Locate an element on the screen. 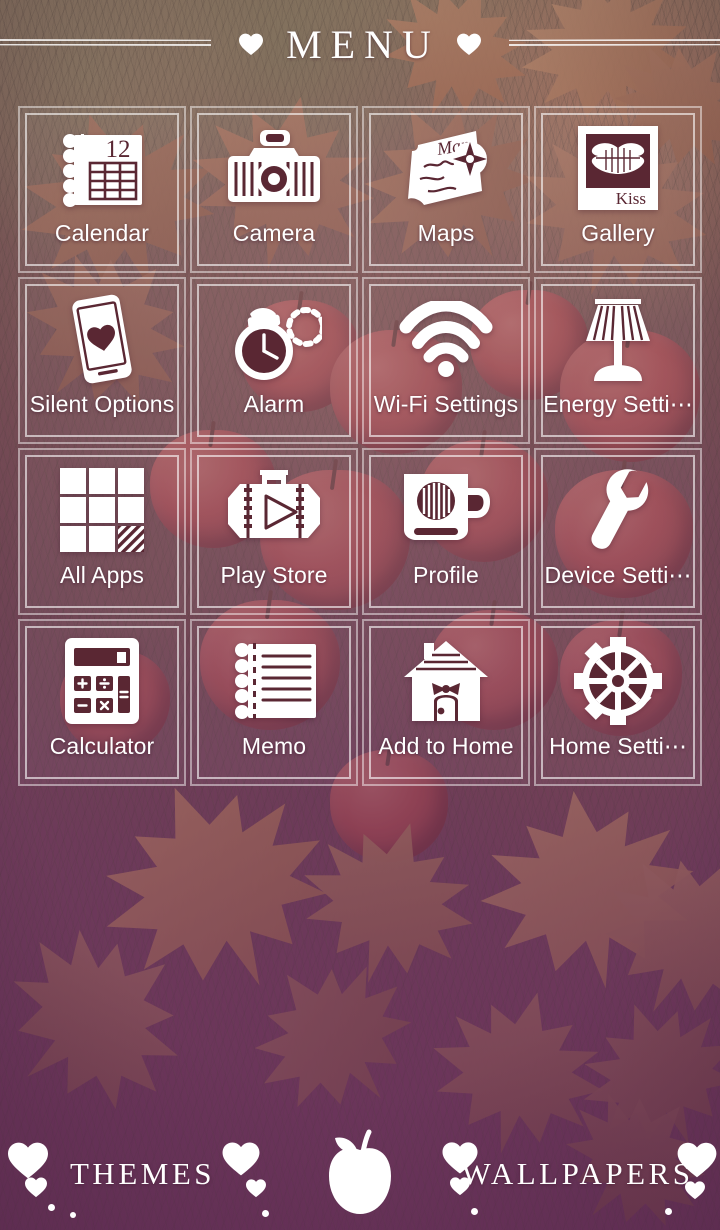  app-tile-all-apps: All Apps is located at coordinates (102, 531).